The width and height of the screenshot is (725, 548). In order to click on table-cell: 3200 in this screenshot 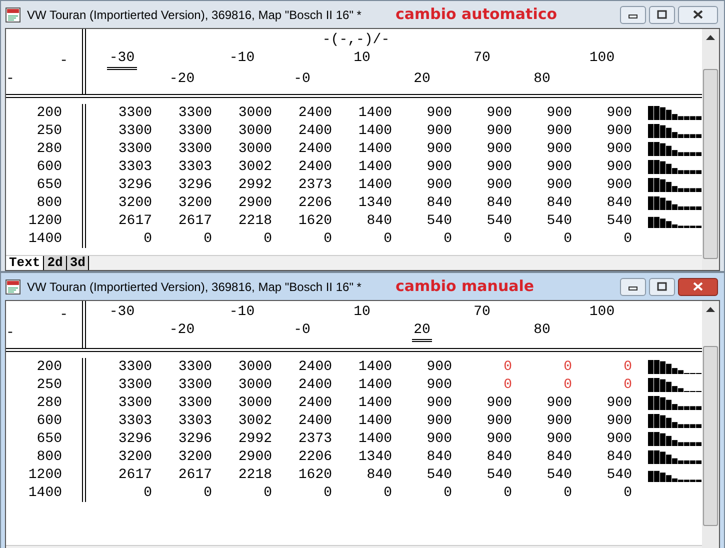, I will do `click(195, 203)`.